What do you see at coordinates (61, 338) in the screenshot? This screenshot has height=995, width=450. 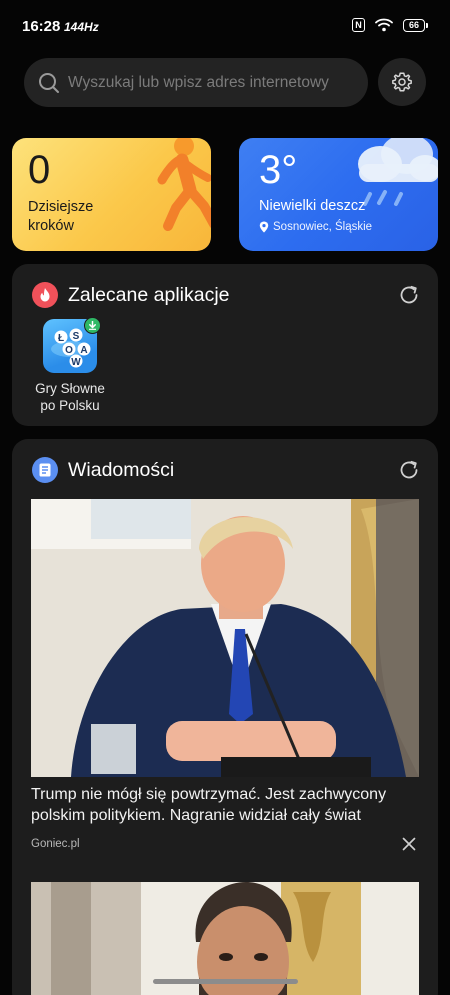 I see `tile-letter-1: Ł` at bounding box center [61, 338].